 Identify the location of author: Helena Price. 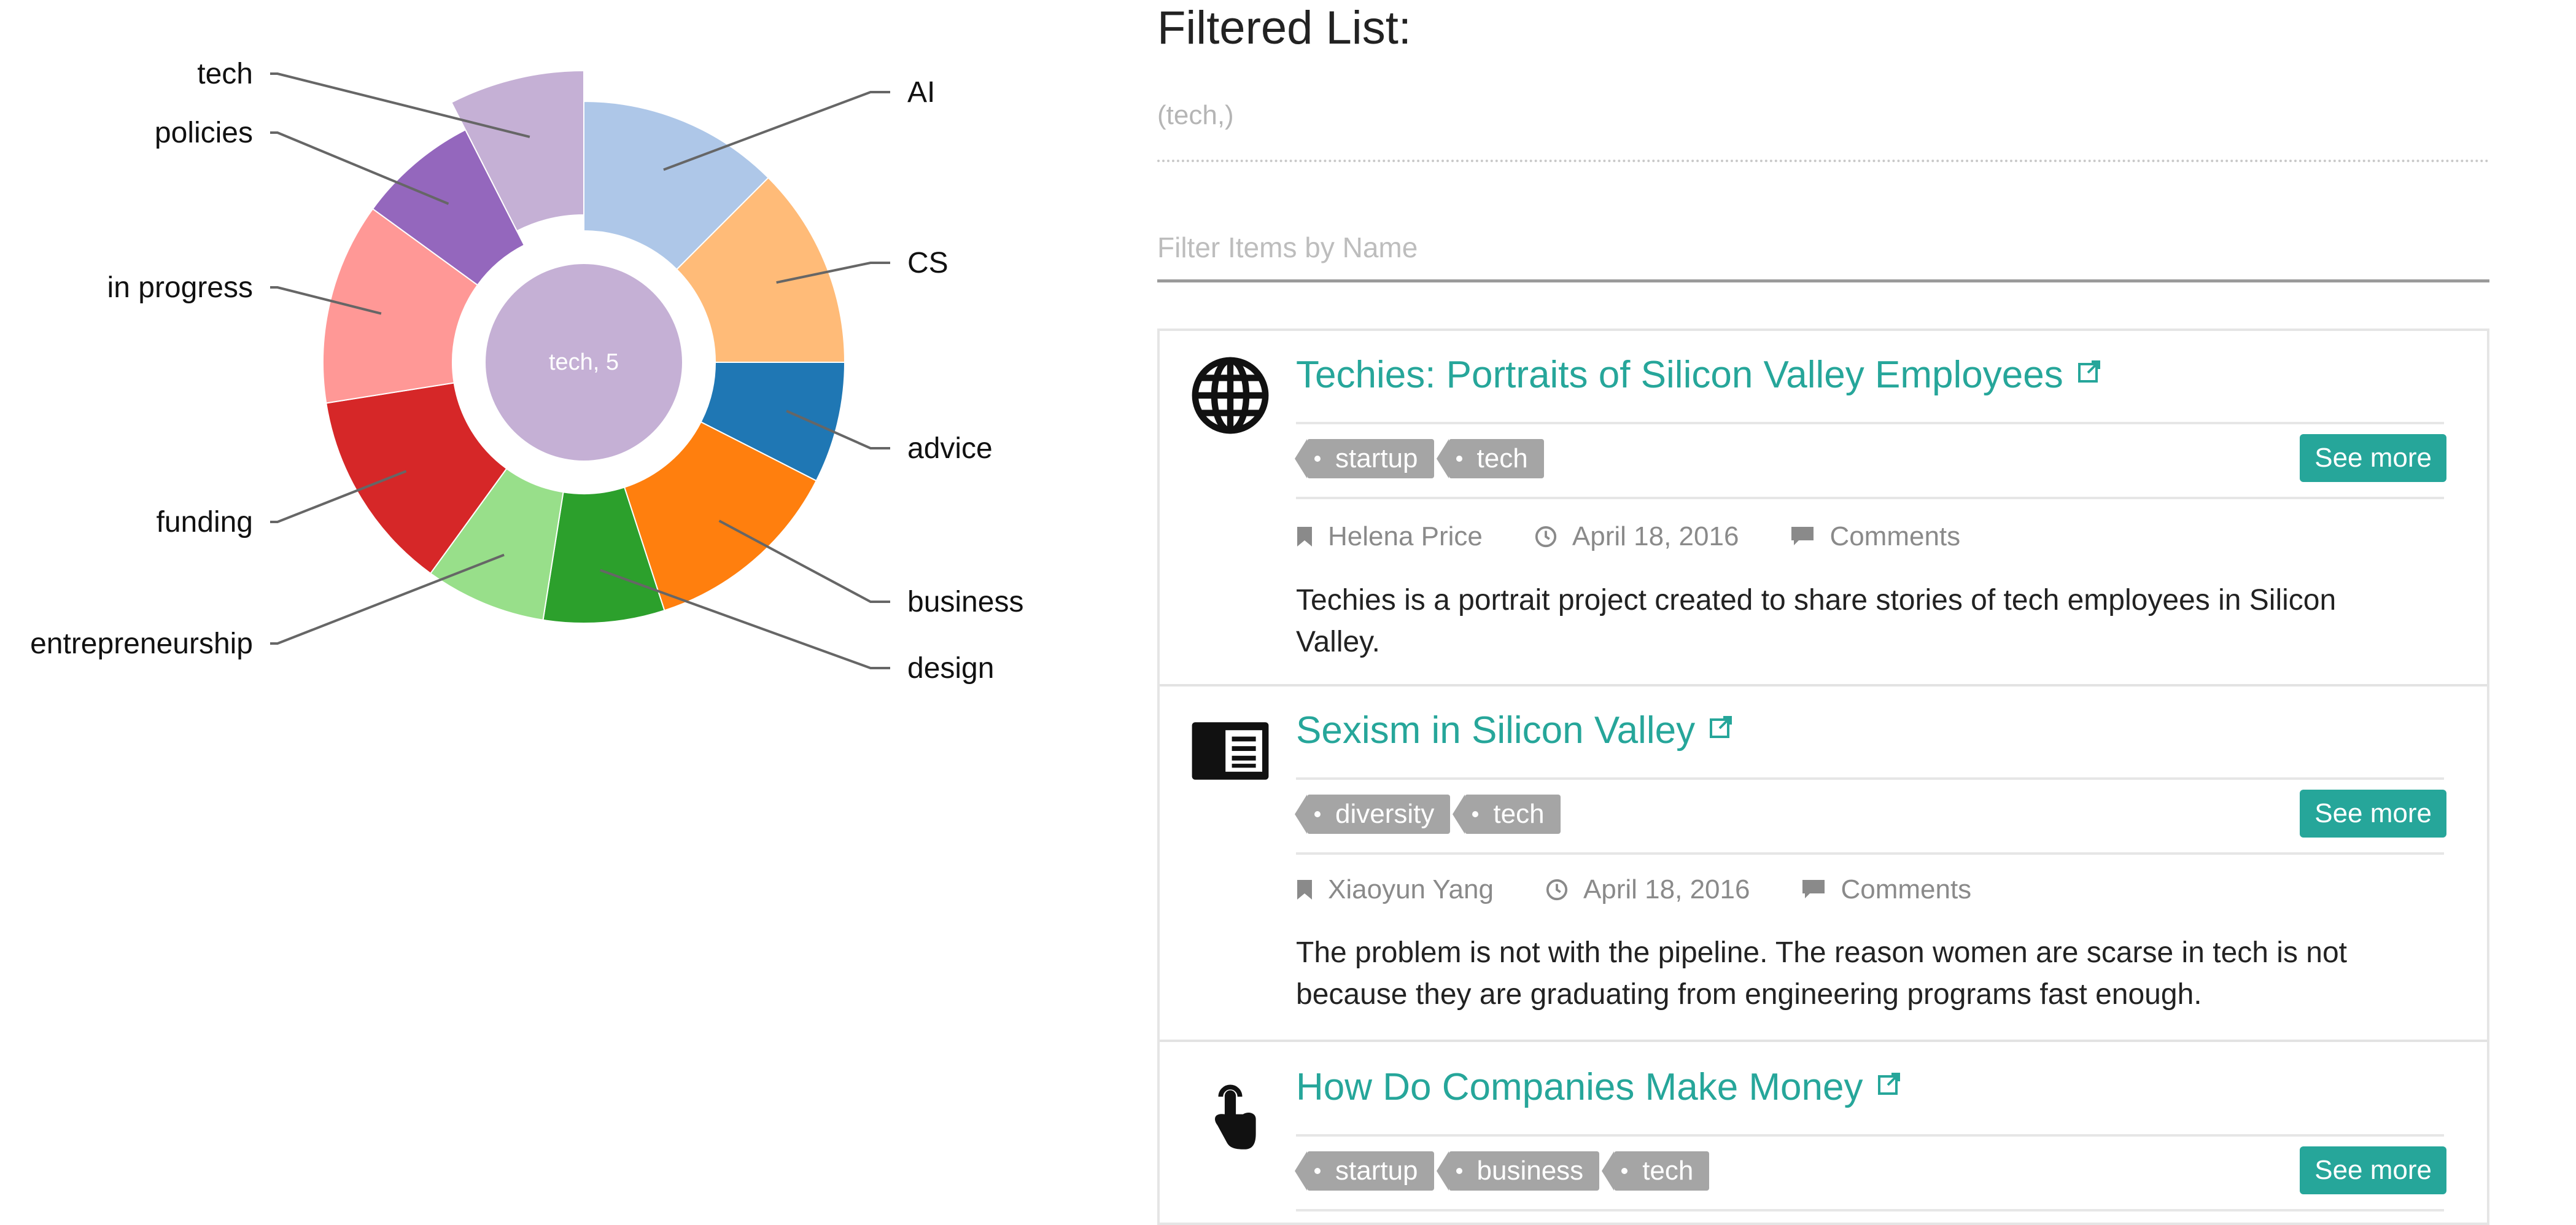
(1389, 536).